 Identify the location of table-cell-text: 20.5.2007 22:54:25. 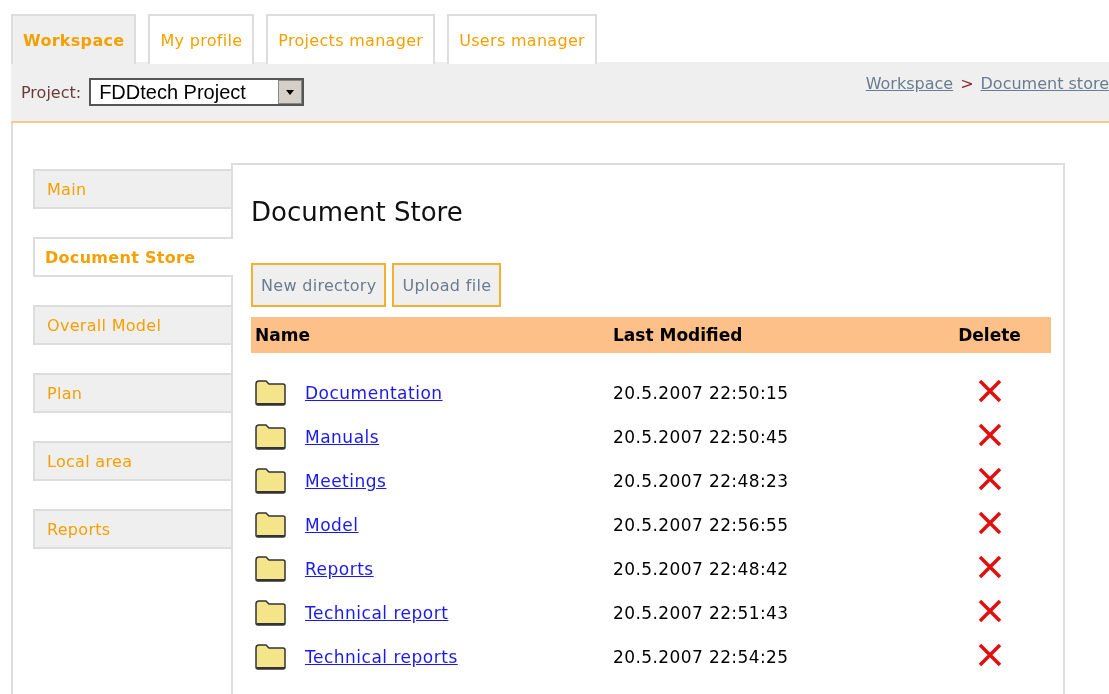
(701, 657).